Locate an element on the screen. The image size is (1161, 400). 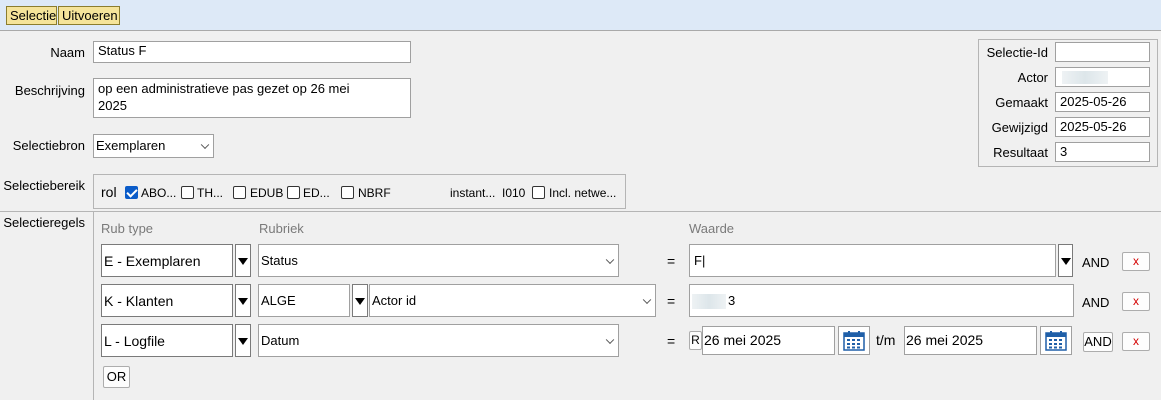
rule-3-from-date: 26 mei 2025 is located at coordinates (768, 340).